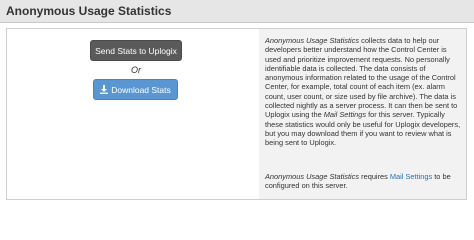 This screenshot has height=240, width=474. I want to click on mail-settings-link: Mail Settings, so click(411, 176).